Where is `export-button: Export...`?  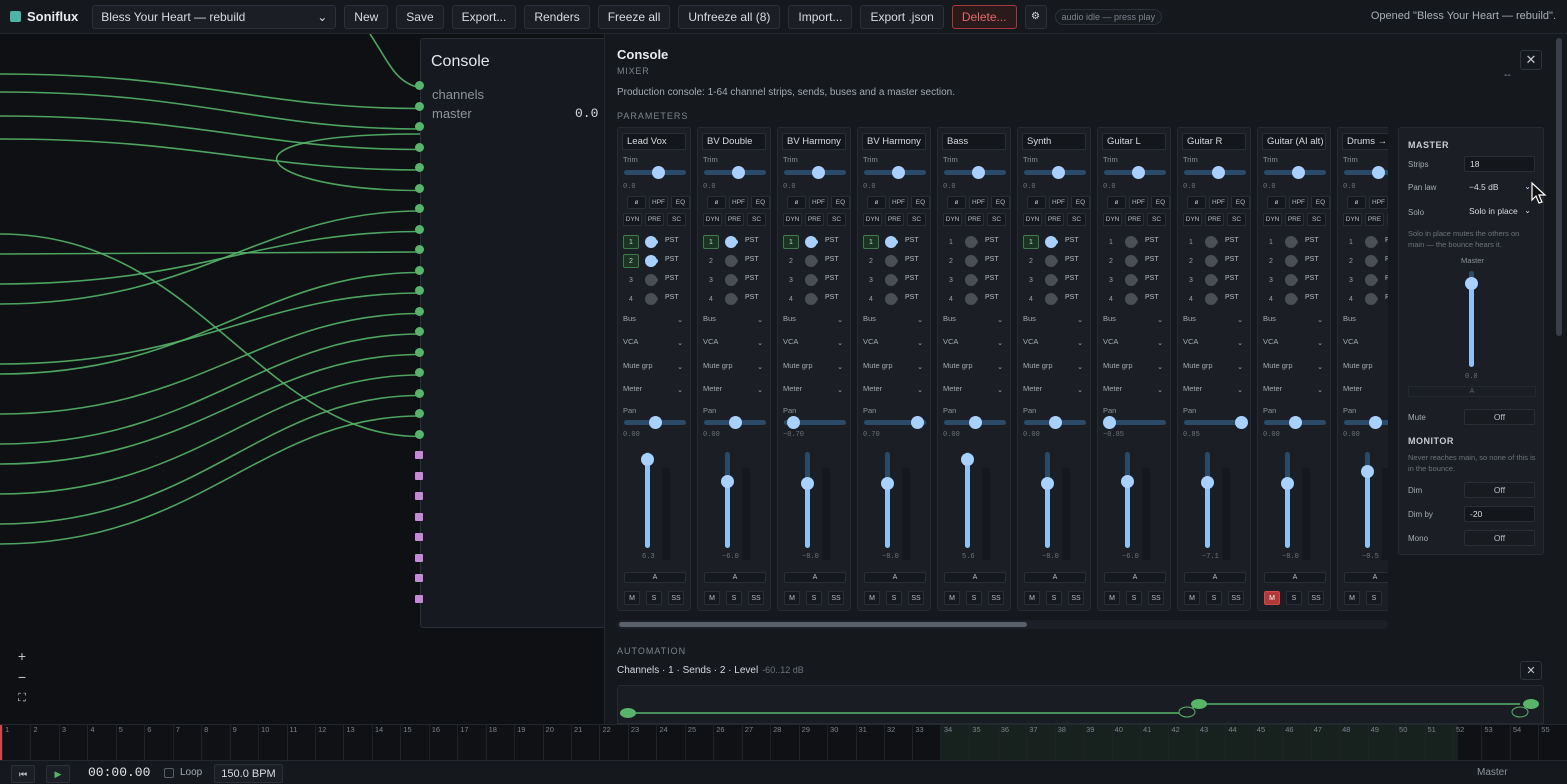 export-button: Export... is located at coordinates (484, 16).